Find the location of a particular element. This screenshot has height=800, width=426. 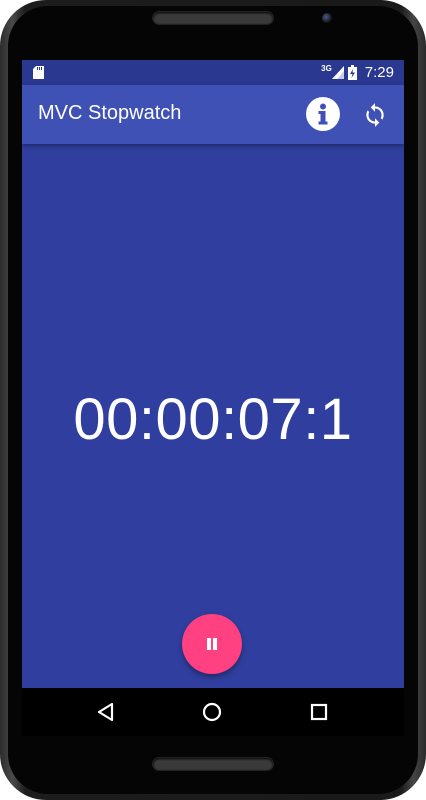

recents-button is located at coordinates (319, 712).